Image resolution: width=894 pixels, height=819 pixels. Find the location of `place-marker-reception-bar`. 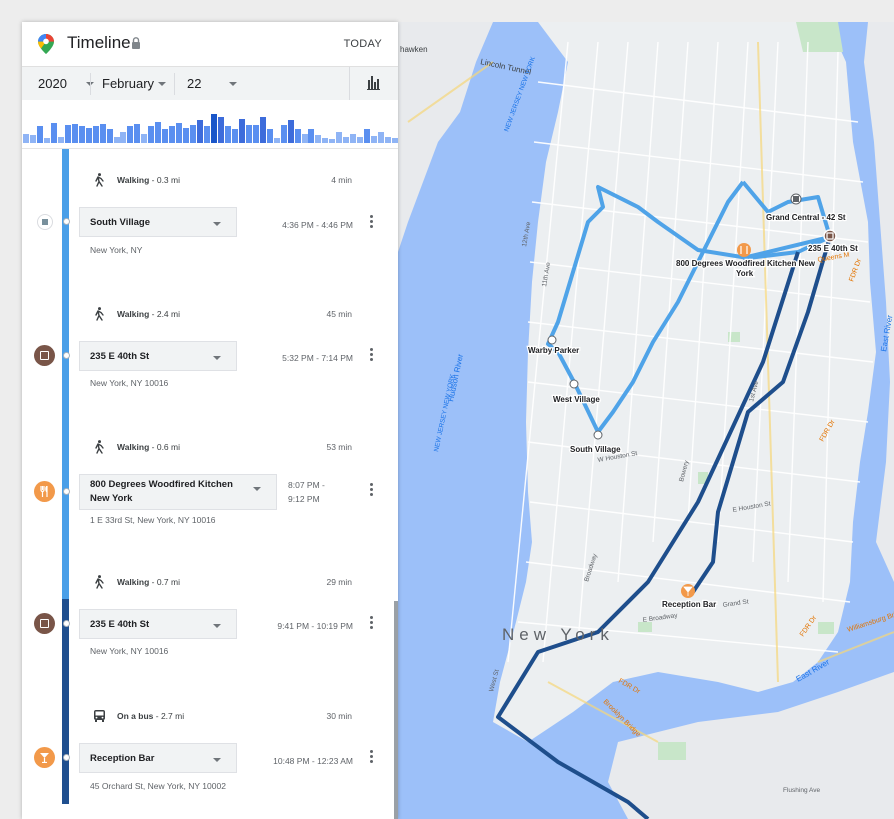

place-marker-reception-bar is located at coordinates (688, 591).